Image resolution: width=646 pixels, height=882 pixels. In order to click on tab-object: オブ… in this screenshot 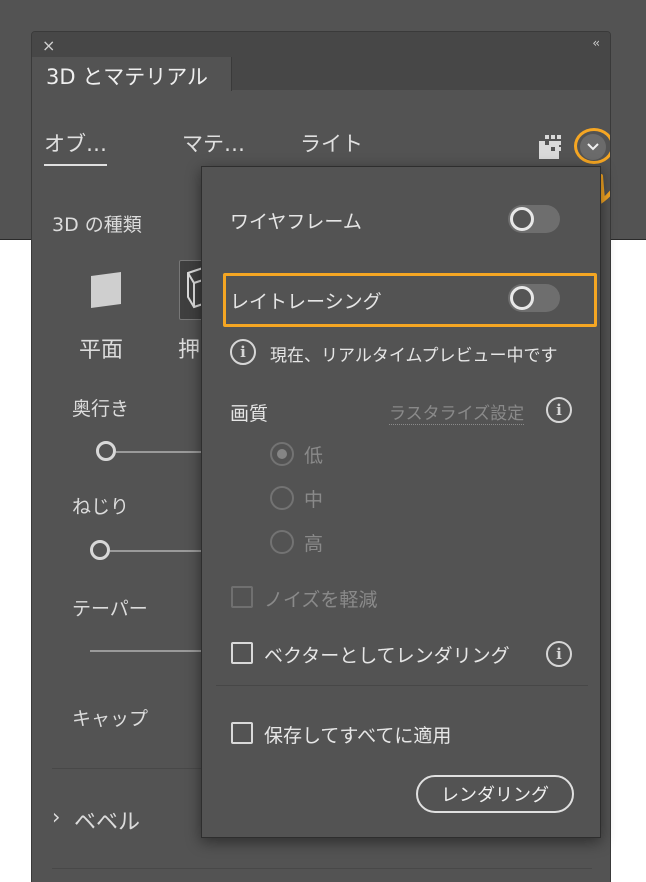, I will do `click(75, 147)`.